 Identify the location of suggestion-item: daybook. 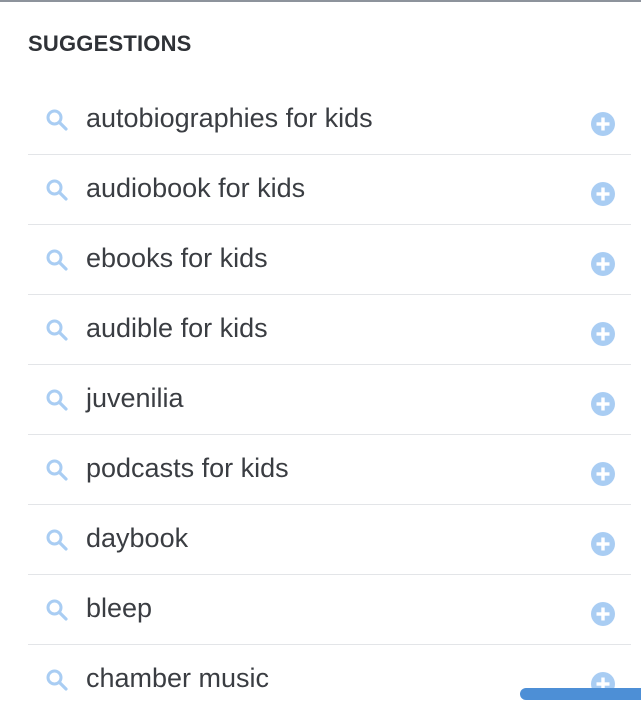
(329, 540).